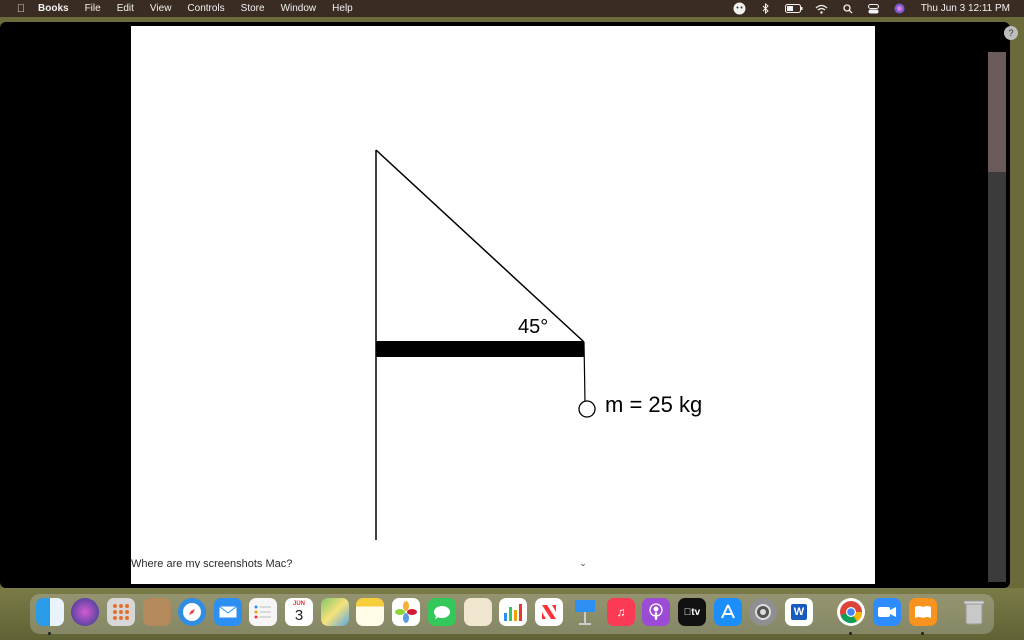 This screenshot has width=1024, height=640. Describe the element at coordinates (728, 612) in the screenshot. I see `app-store-icon` at that location.